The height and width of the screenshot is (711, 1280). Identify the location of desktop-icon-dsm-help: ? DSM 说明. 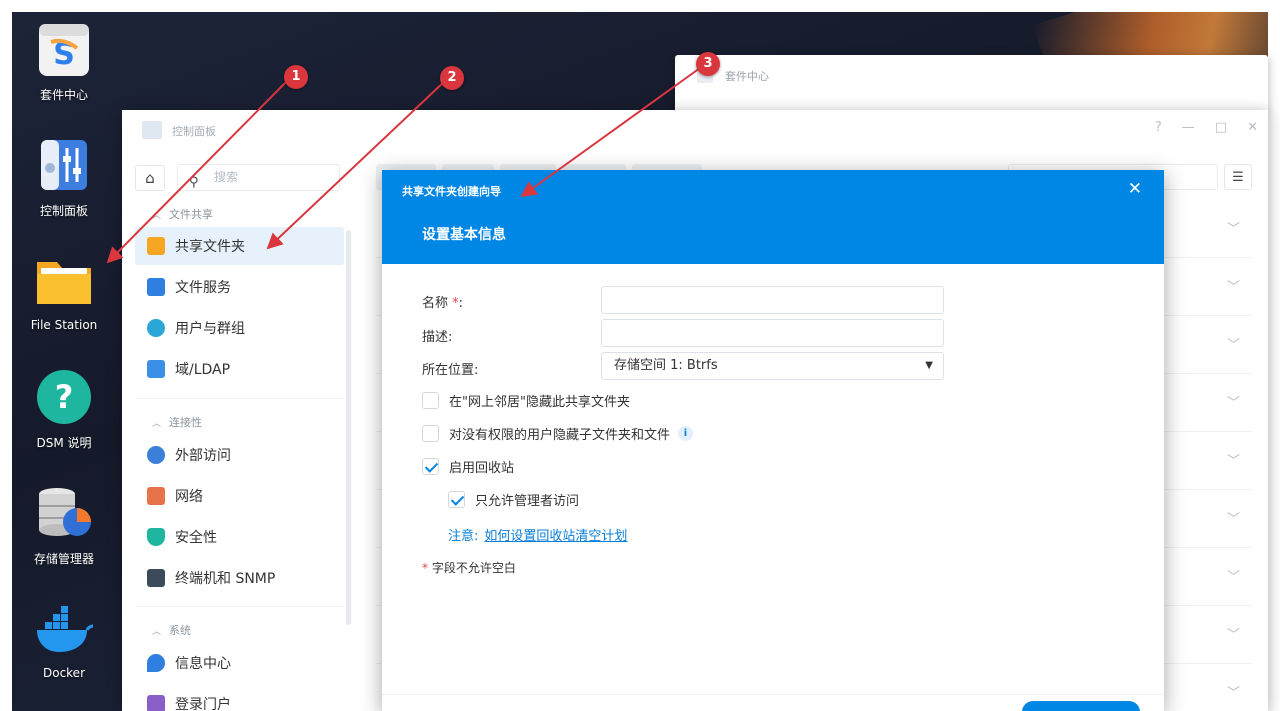
(64, 408).